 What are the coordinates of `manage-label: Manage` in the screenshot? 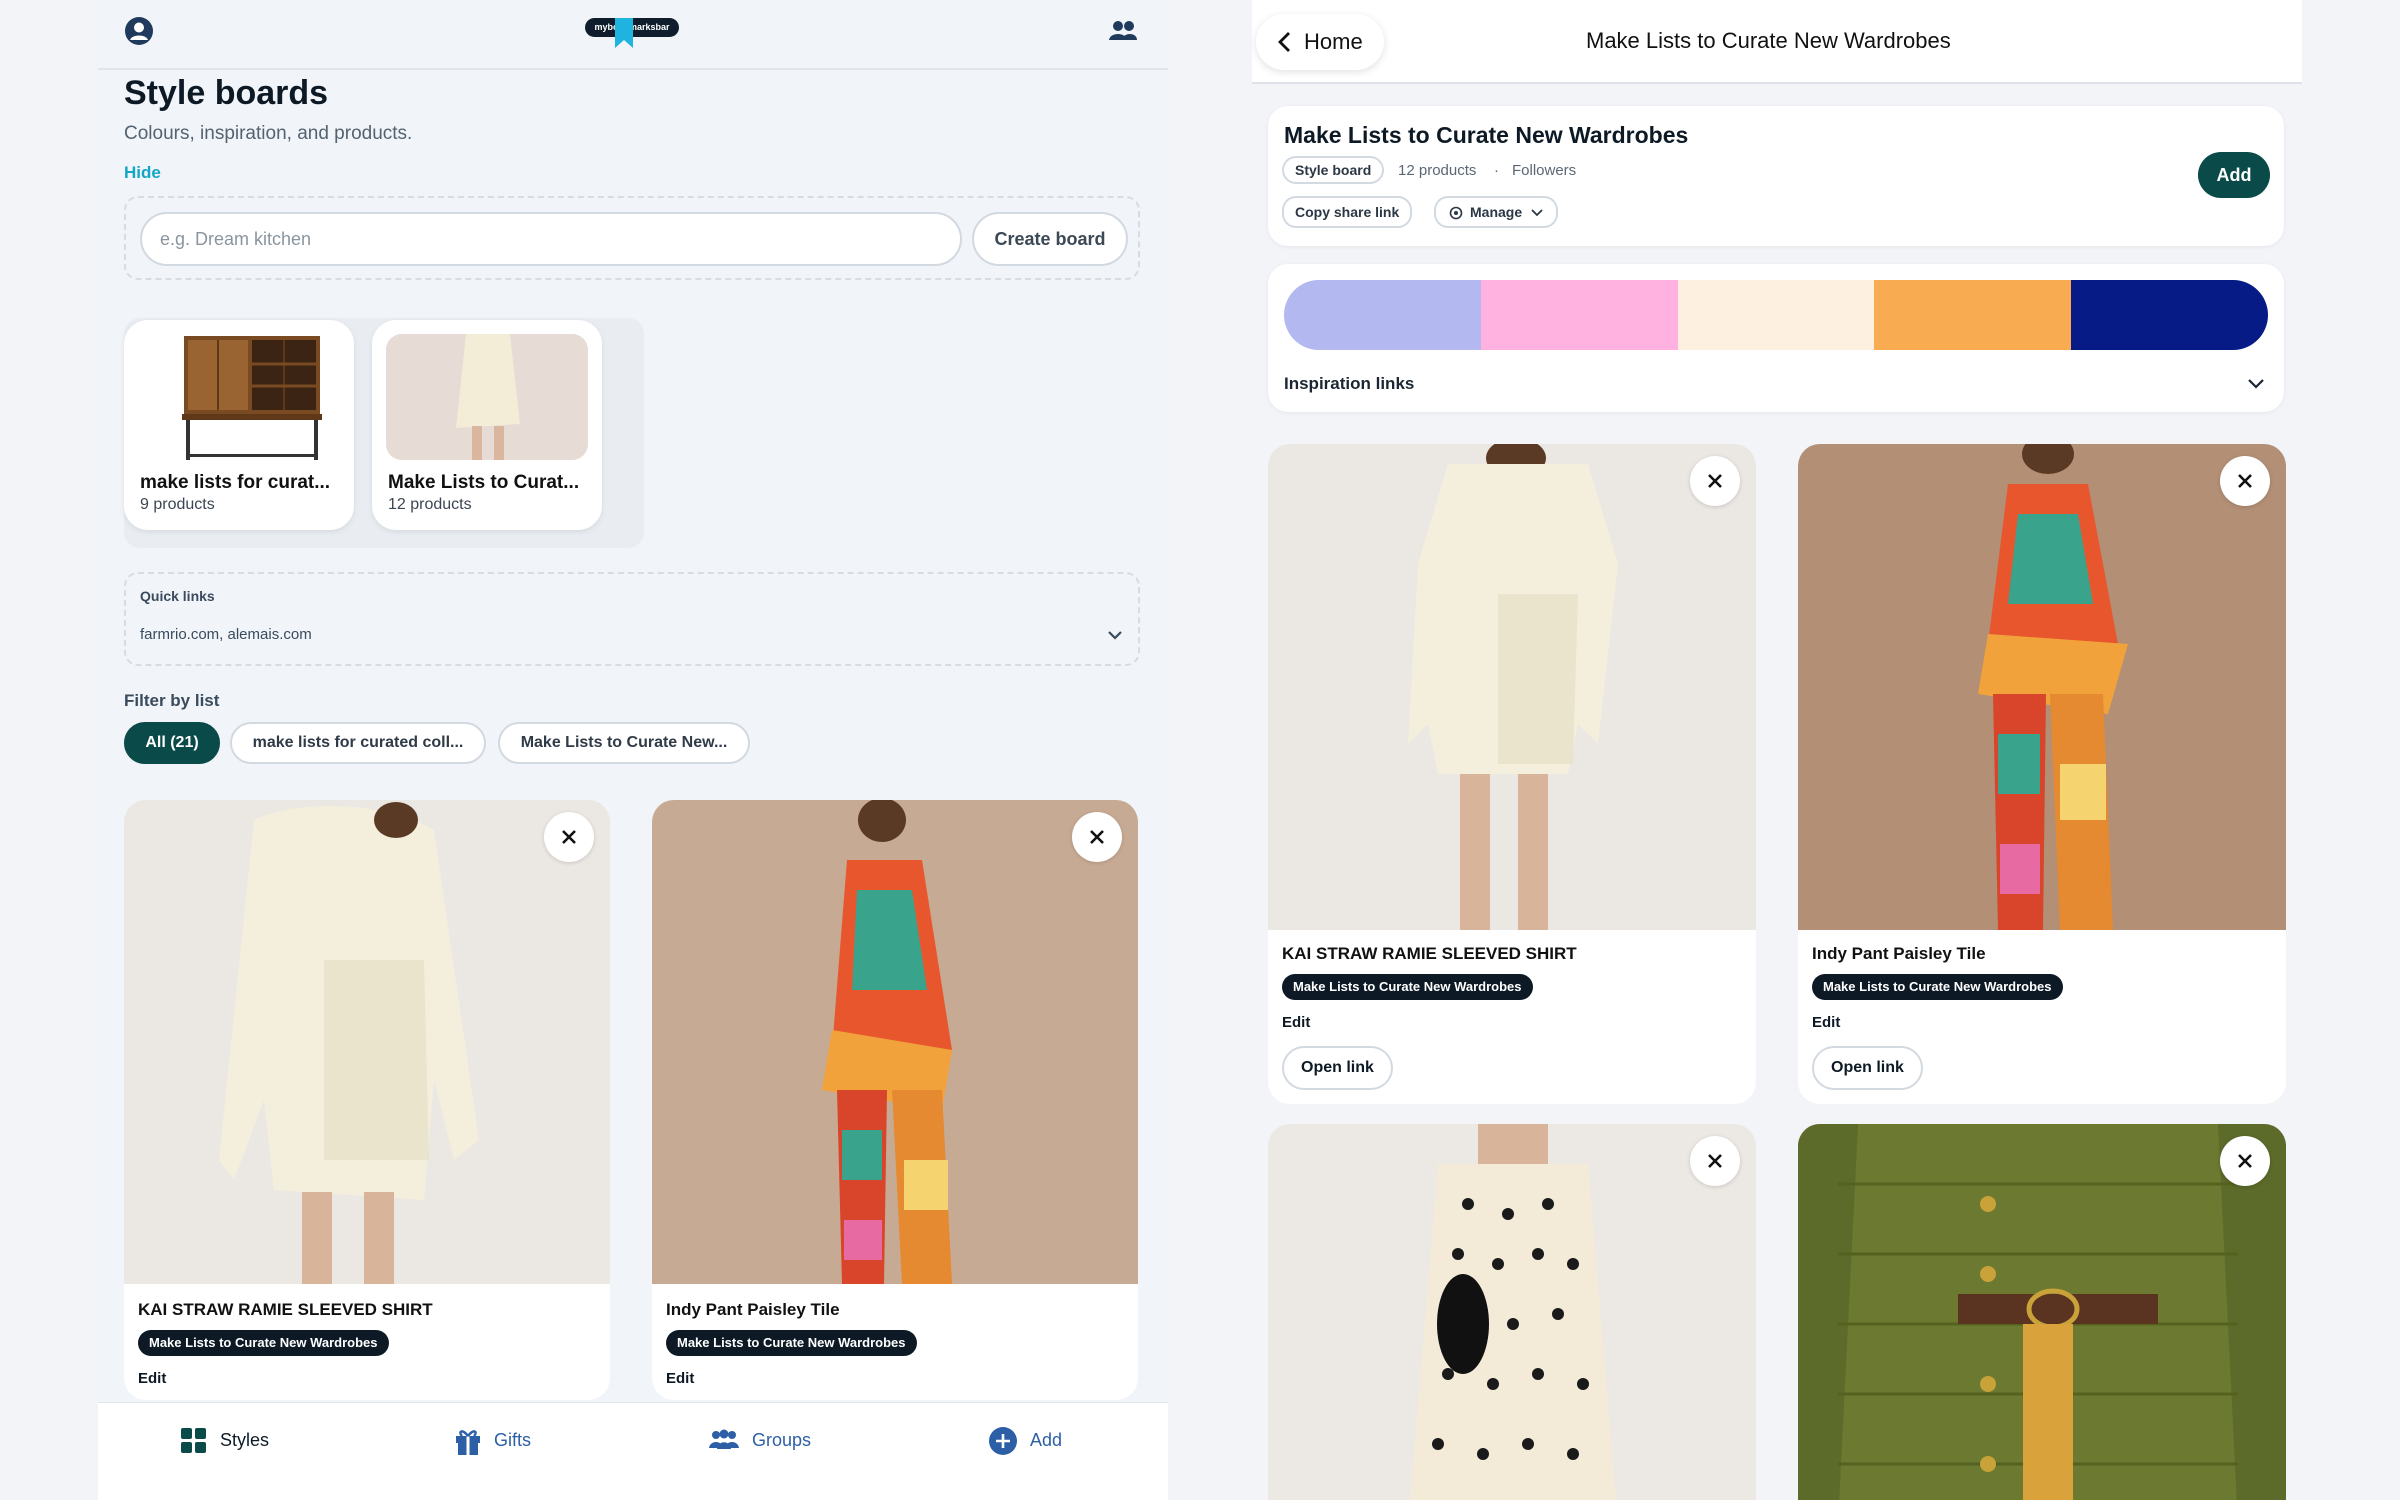 It's located at (1496, 212).